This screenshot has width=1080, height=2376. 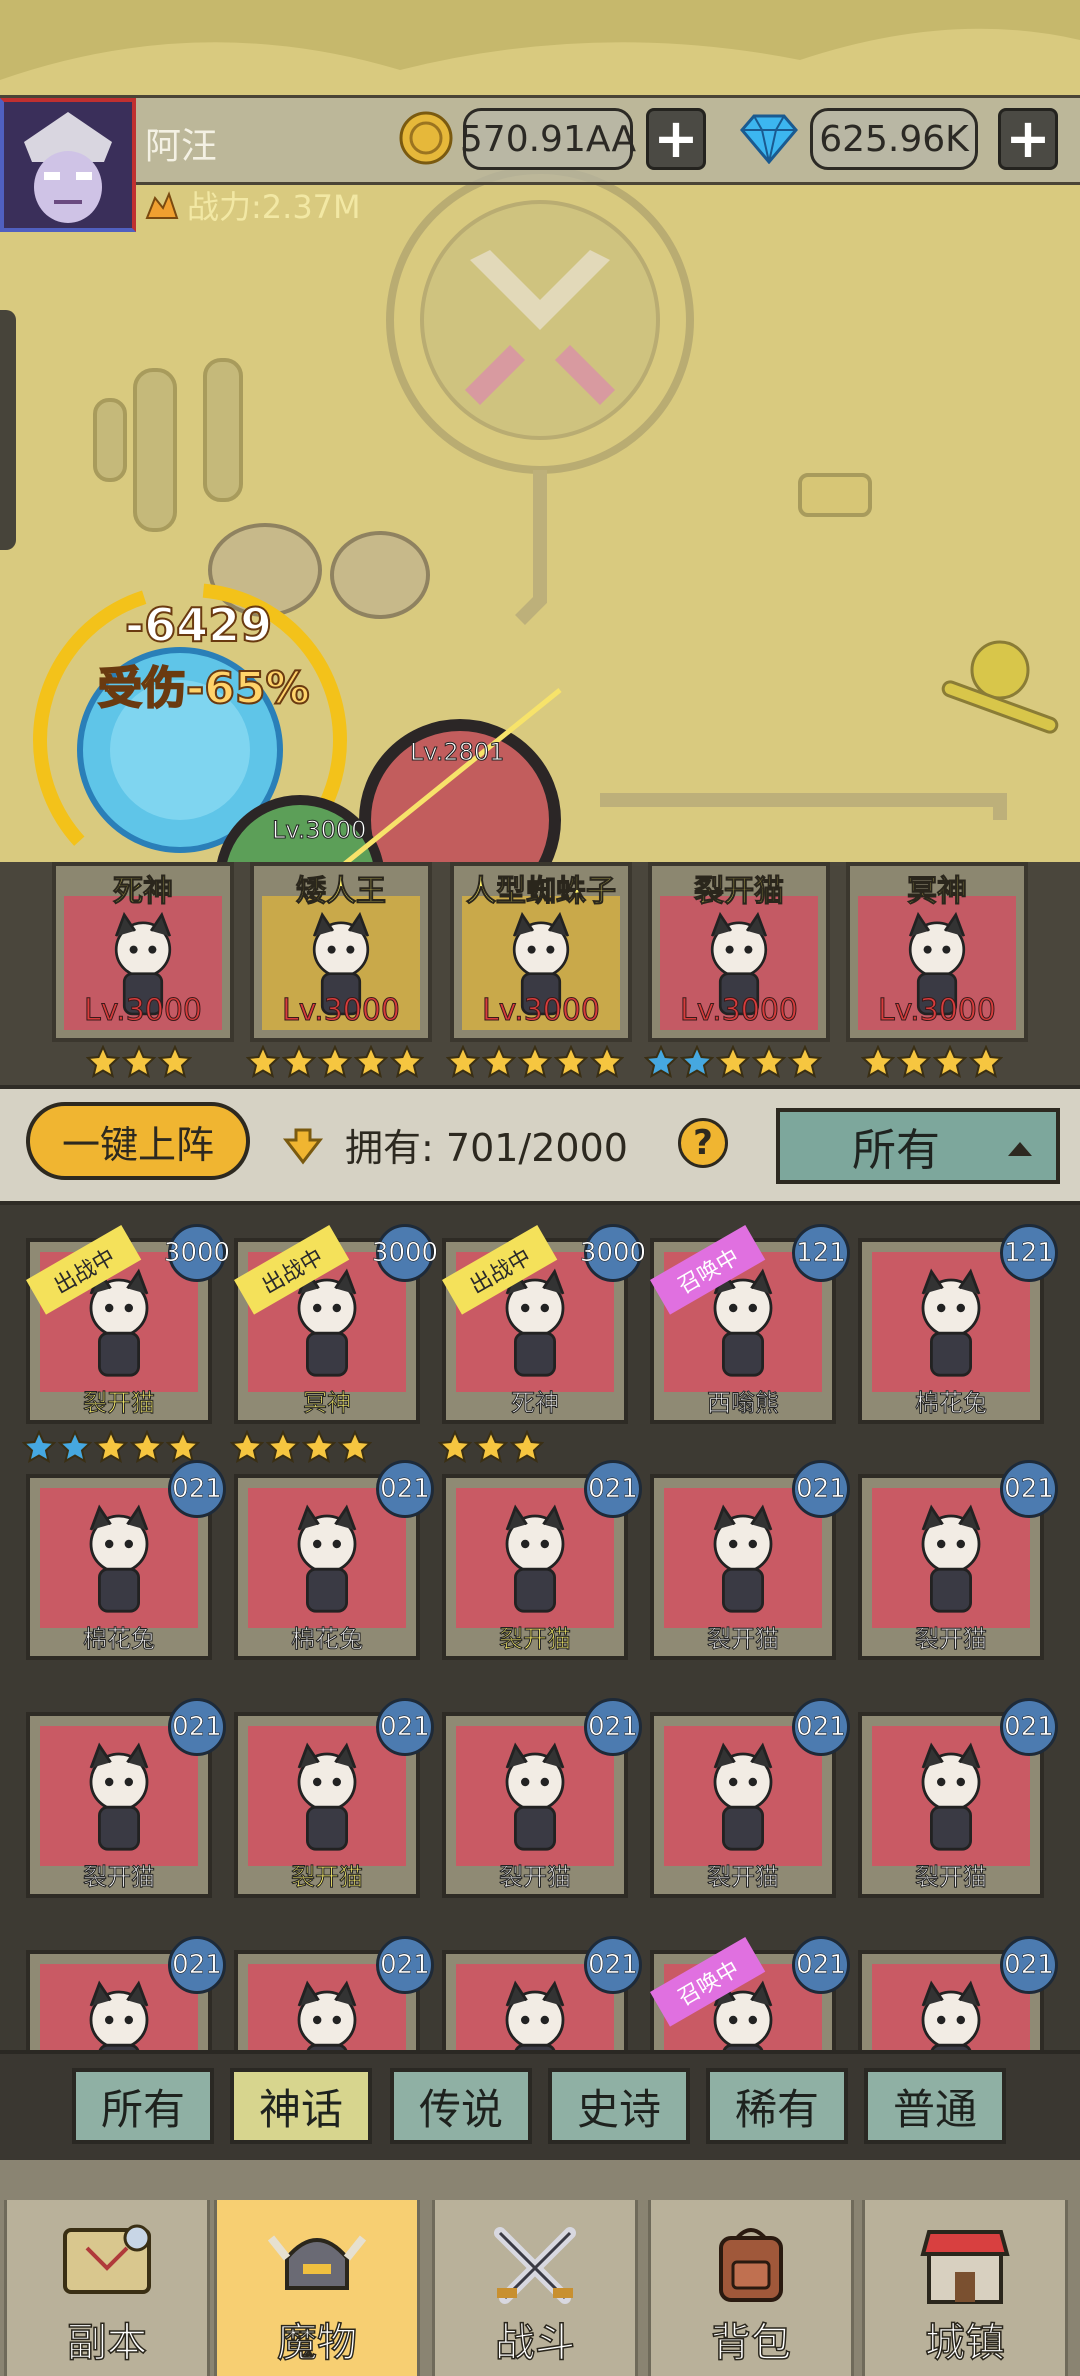 I want to click on nav-crossed-swords: 战斗, so click(x=535, y=2288).